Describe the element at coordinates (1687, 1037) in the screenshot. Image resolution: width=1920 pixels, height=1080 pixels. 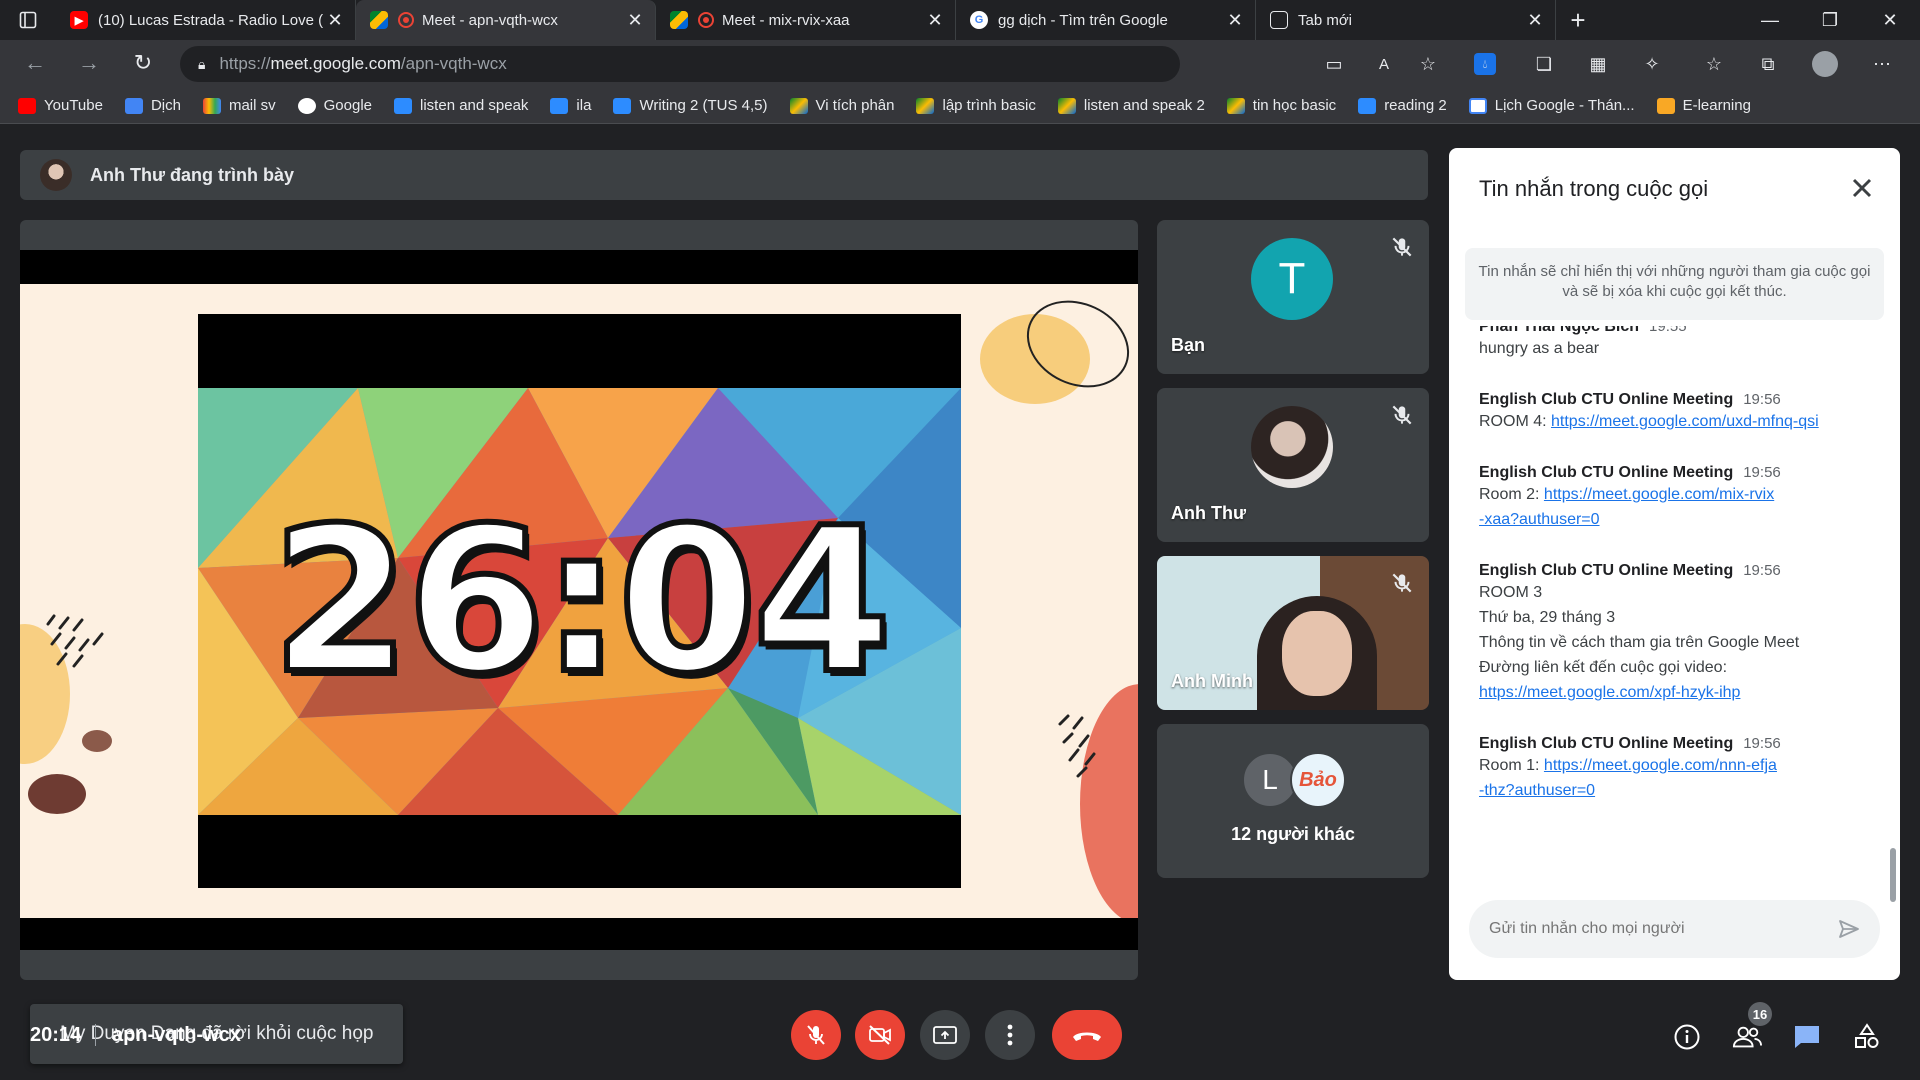
I see `meeting-details-icon` at that location.